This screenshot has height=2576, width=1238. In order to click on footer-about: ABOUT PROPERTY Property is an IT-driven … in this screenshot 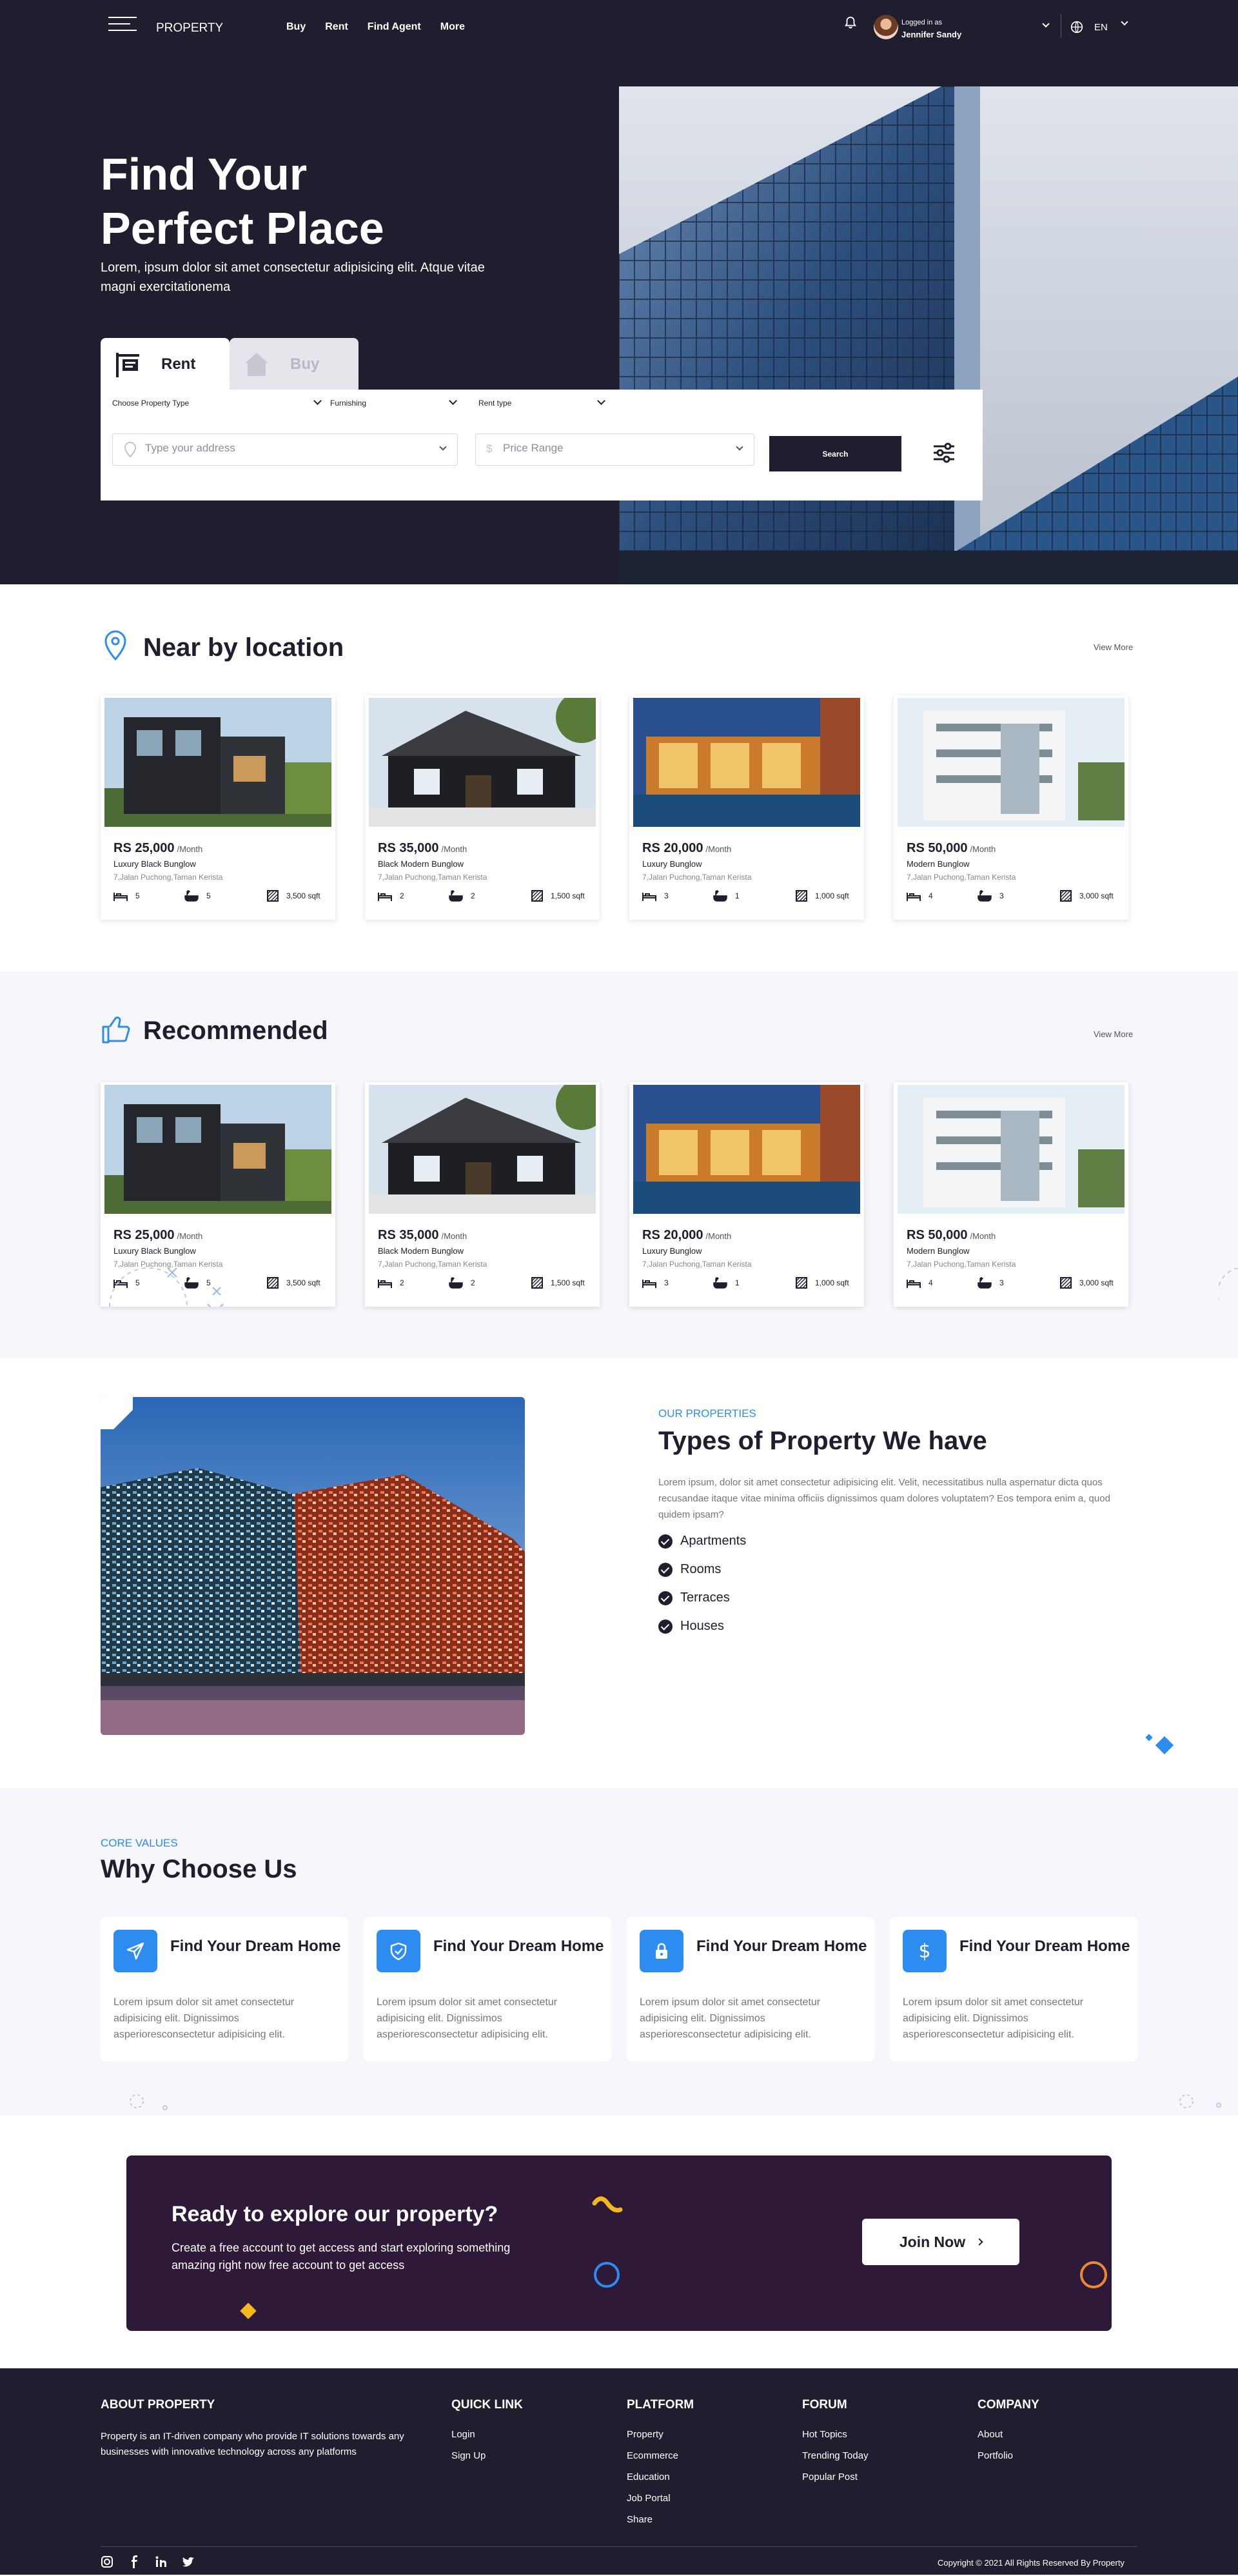, I will do `click(268, 2429)`.